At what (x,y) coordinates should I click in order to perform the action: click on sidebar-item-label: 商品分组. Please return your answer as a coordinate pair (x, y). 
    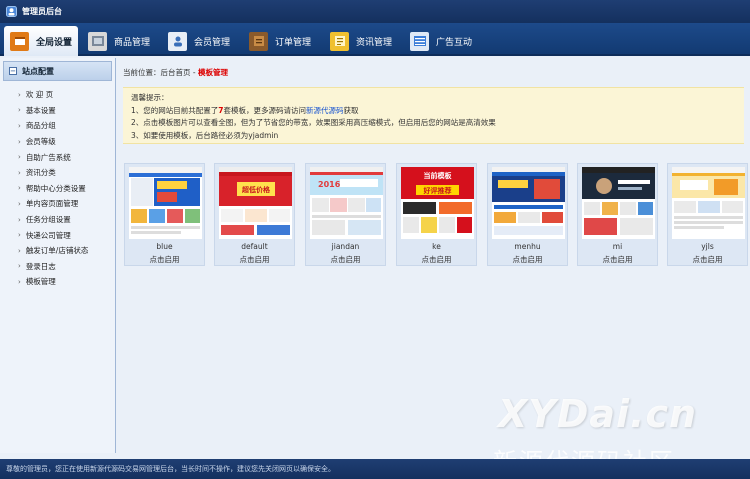
    Looking at the image, I should click on (40, 126).